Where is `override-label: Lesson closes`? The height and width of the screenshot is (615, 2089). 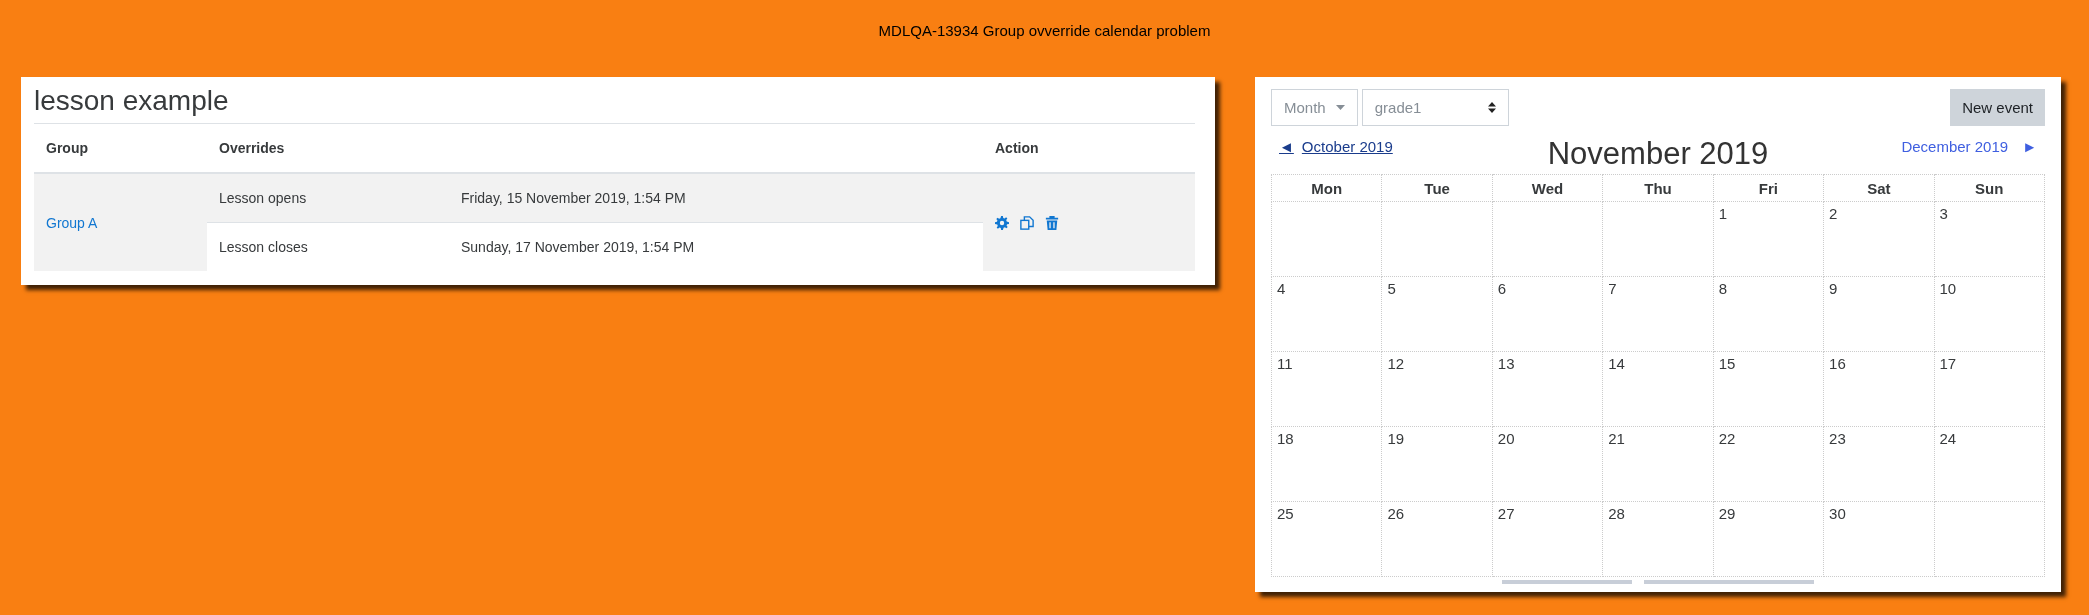
override-label: Lesson closes is located at coordinates (263, 247).